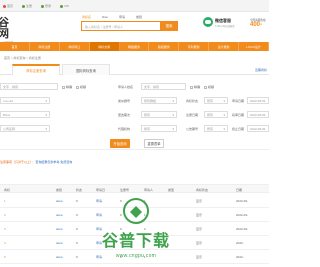  What do you see at coordinates (124, 115) in the screenshot?
I see `change-issue-label: 更改期次` at bounding box center [124, 115].